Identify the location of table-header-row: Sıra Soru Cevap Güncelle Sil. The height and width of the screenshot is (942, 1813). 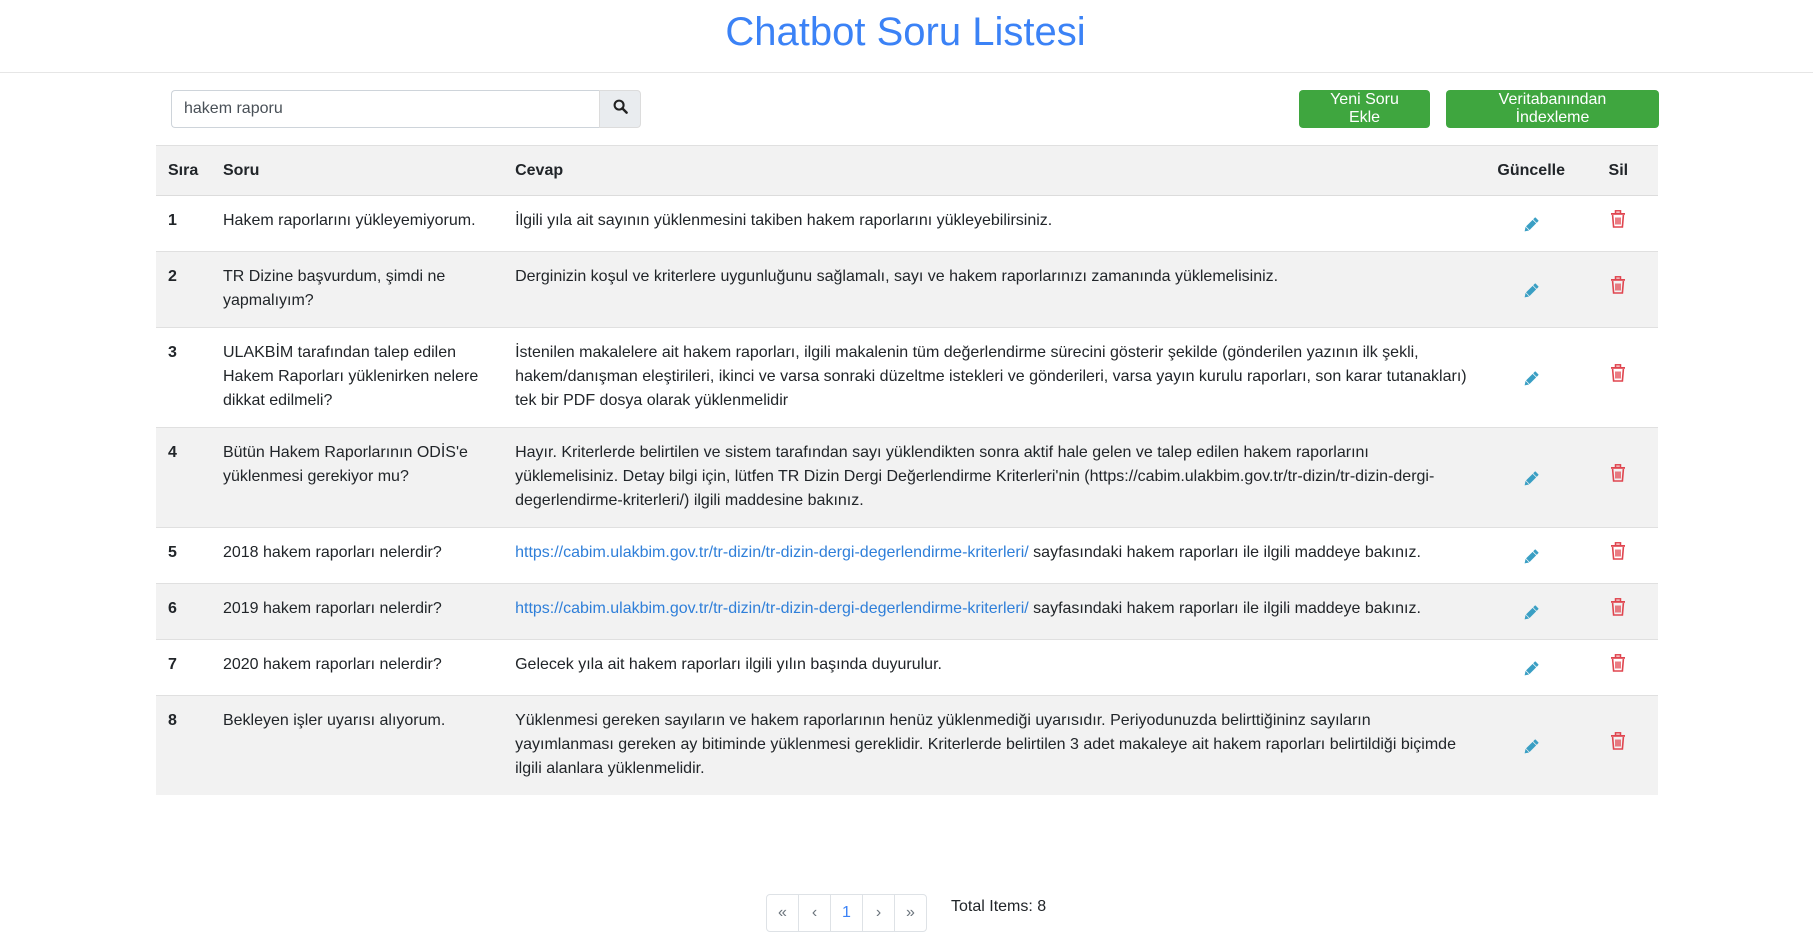
(907, 170).